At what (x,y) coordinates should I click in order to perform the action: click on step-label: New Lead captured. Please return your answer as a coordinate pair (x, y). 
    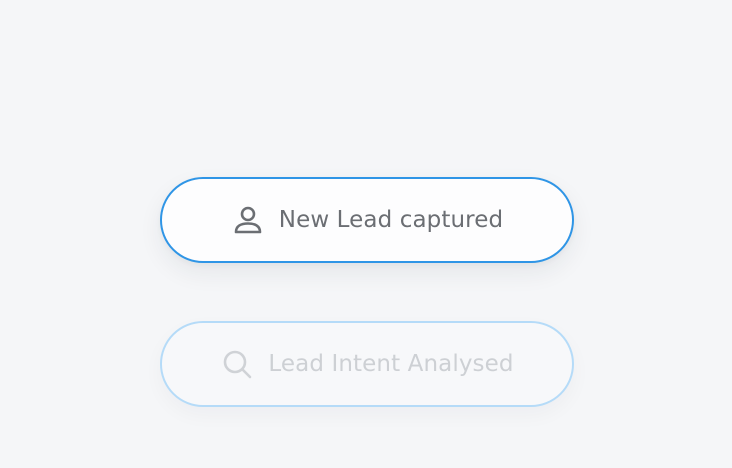
    Looking at the image, I should click on (391, 220).